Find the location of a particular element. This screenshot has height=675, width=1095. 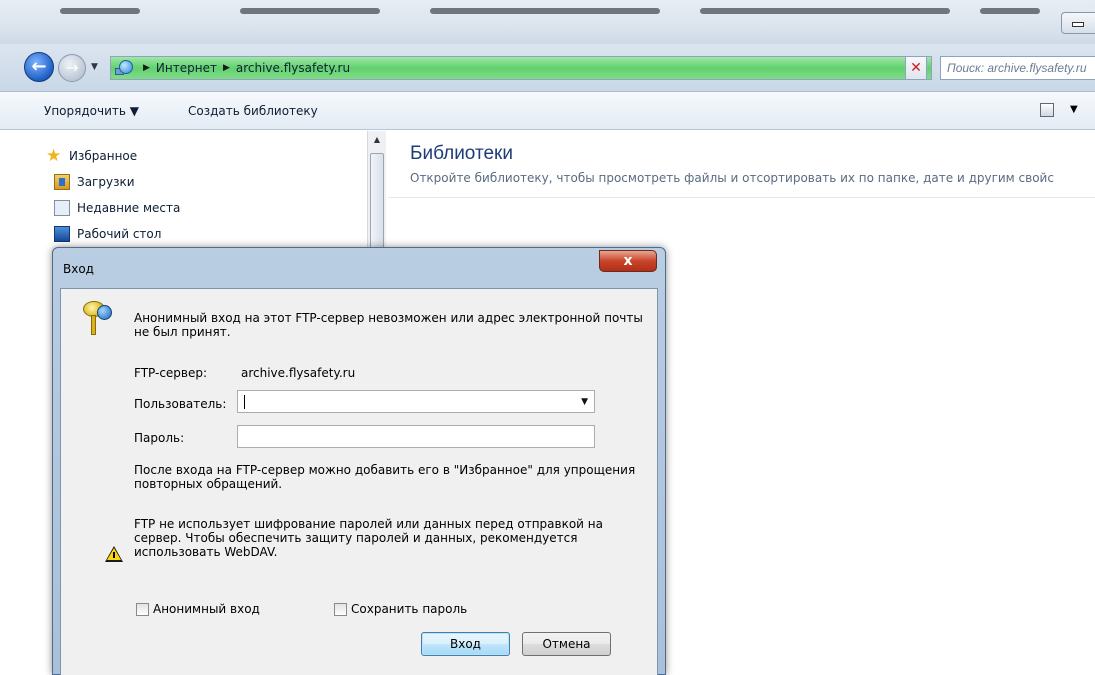

dialog-title: Вход is located at coordinates (78, 269).